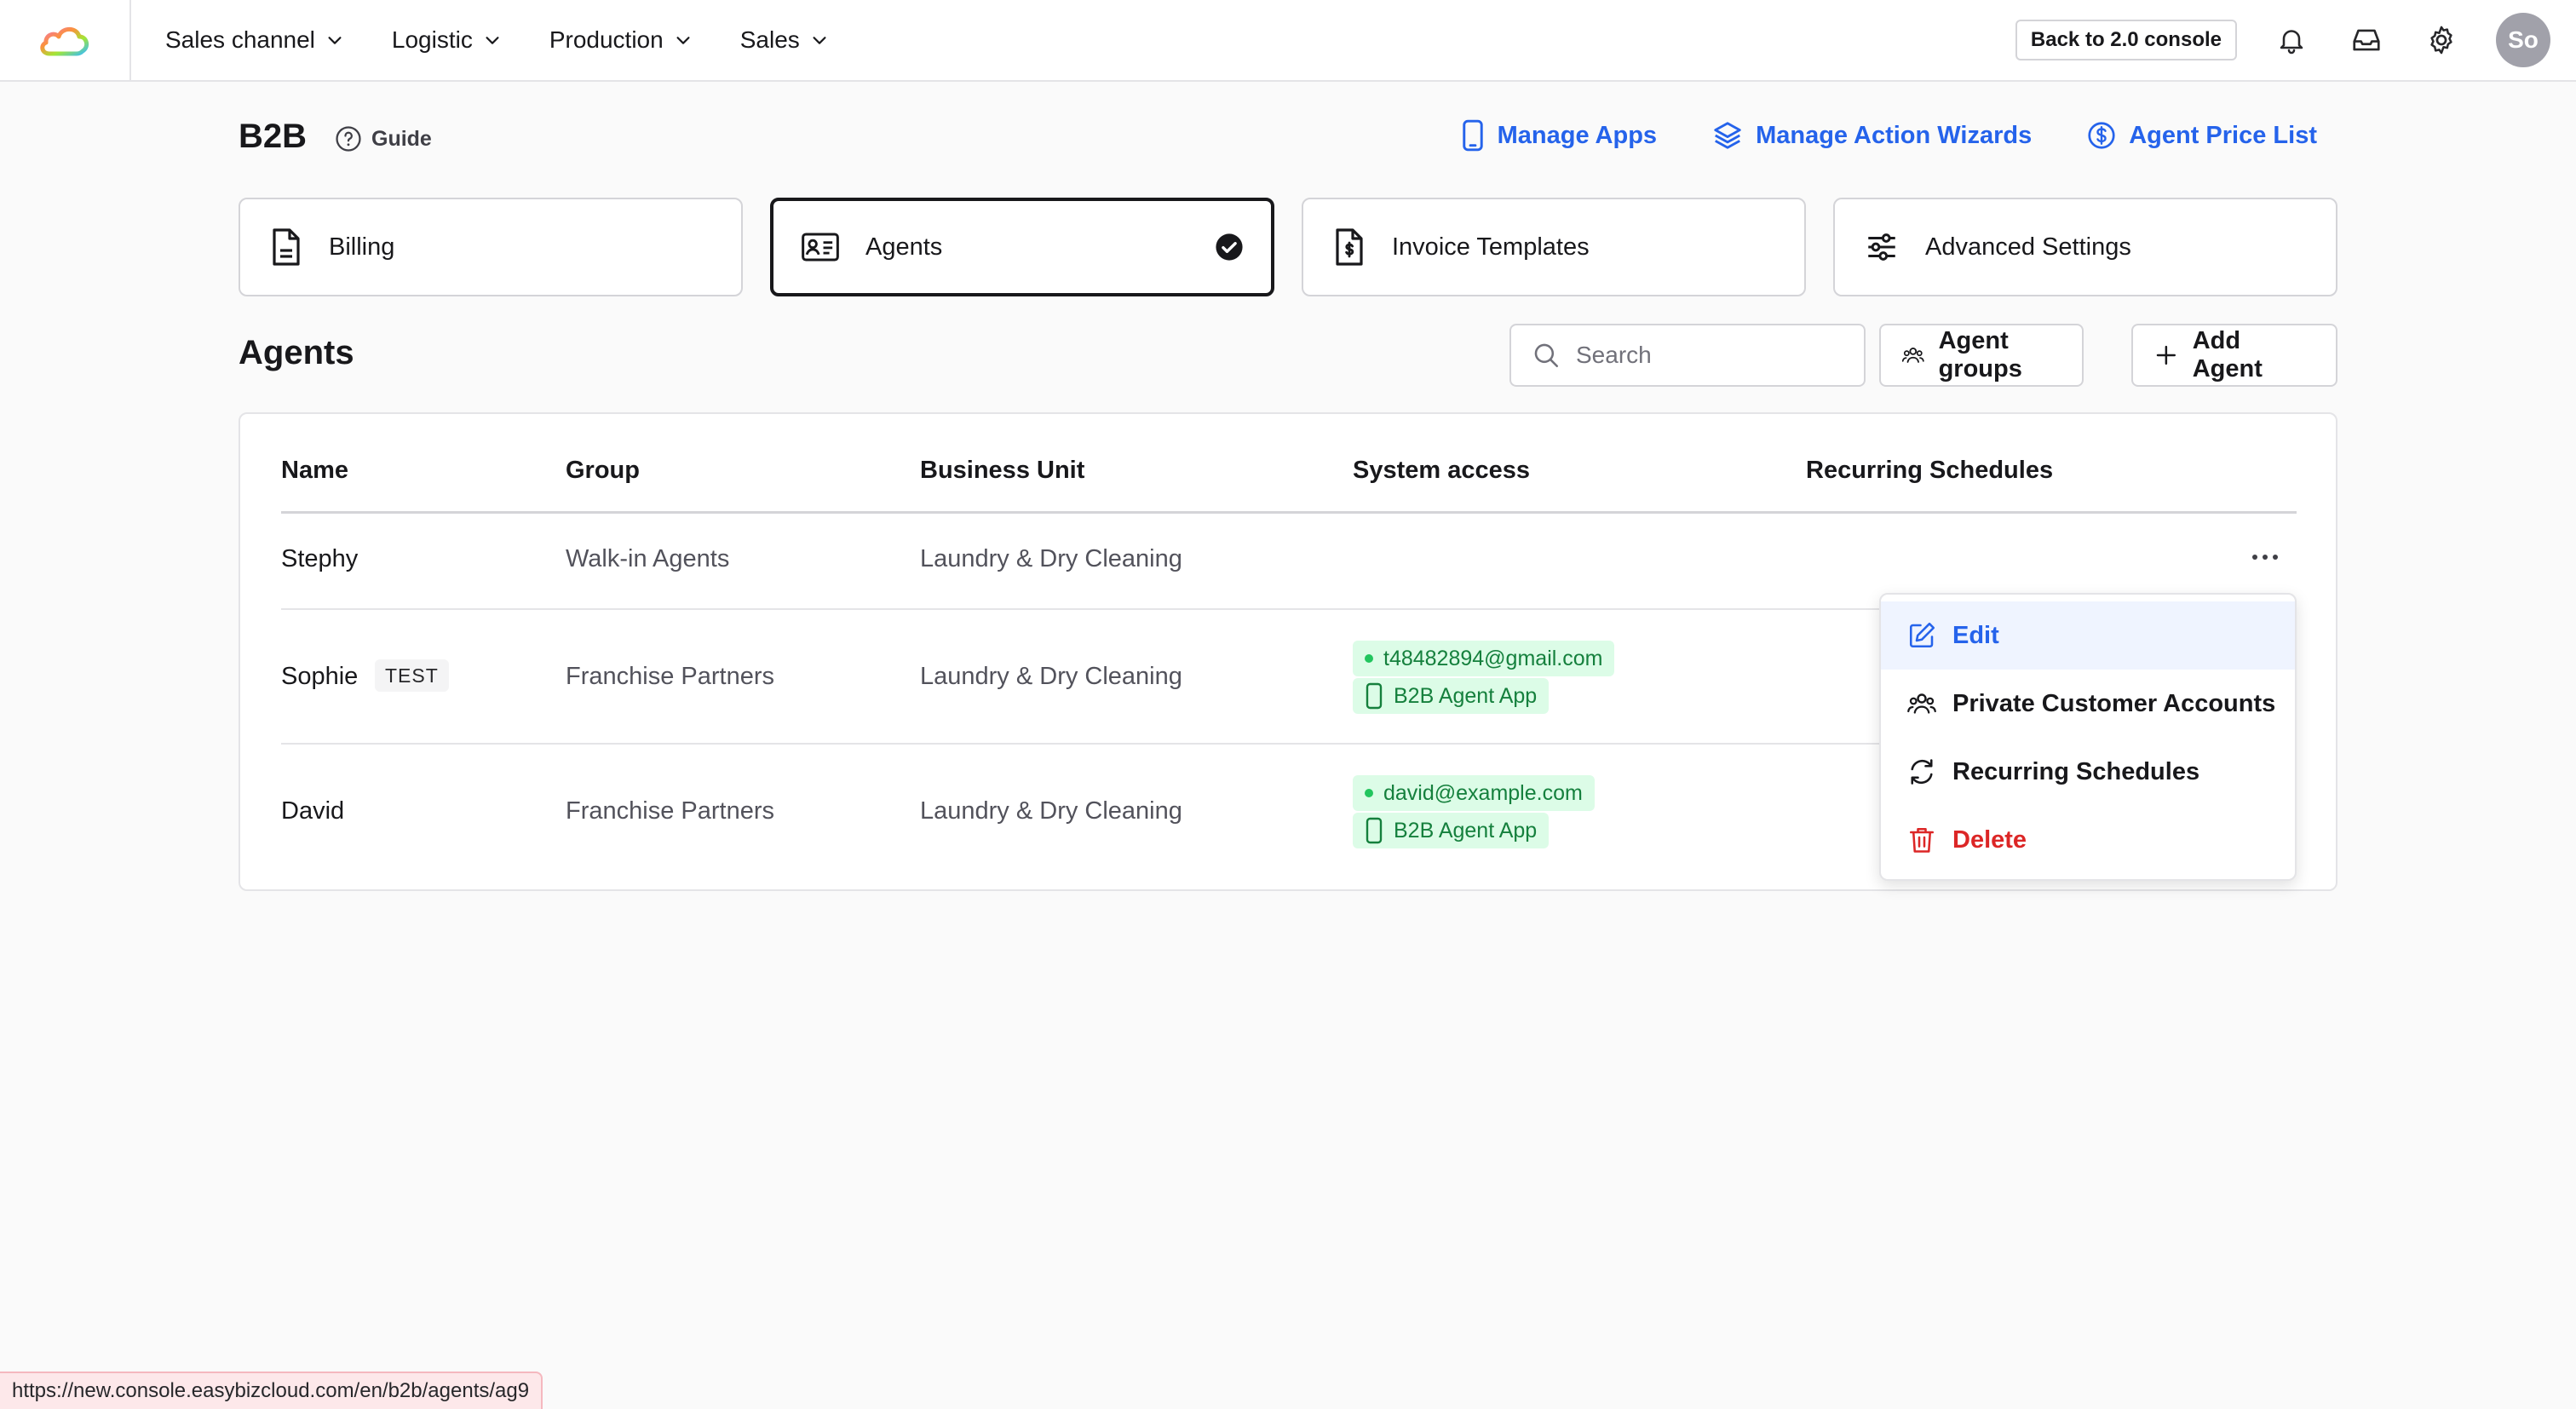  Describe the element at coordinates (1350, 247) in the screenshot. I see `invoice-icon` at that location.